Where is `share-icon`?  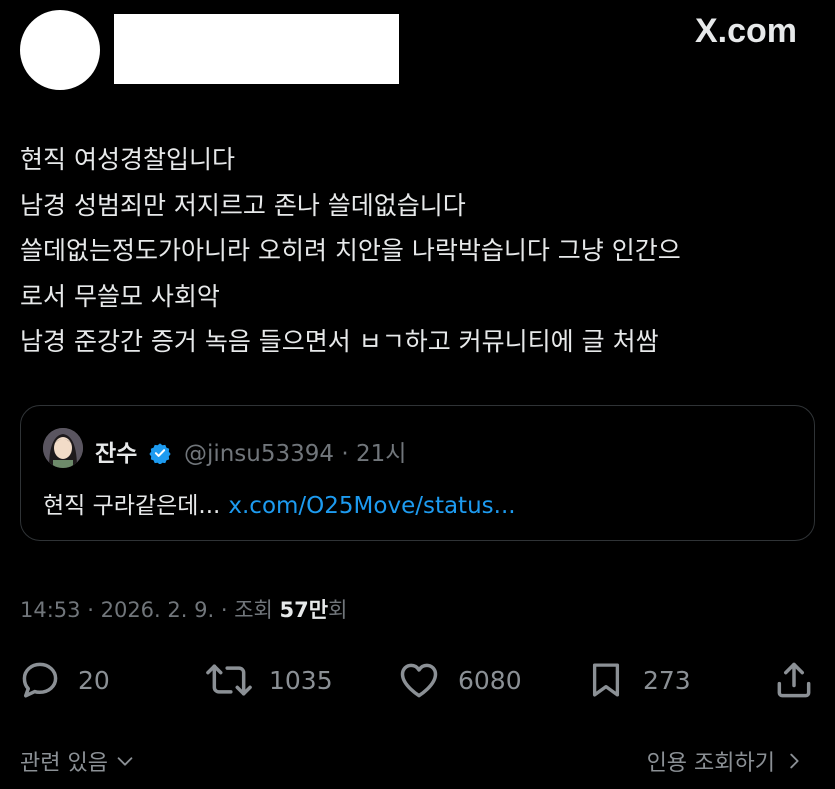
share-icon is located at coordinates (794, 680).